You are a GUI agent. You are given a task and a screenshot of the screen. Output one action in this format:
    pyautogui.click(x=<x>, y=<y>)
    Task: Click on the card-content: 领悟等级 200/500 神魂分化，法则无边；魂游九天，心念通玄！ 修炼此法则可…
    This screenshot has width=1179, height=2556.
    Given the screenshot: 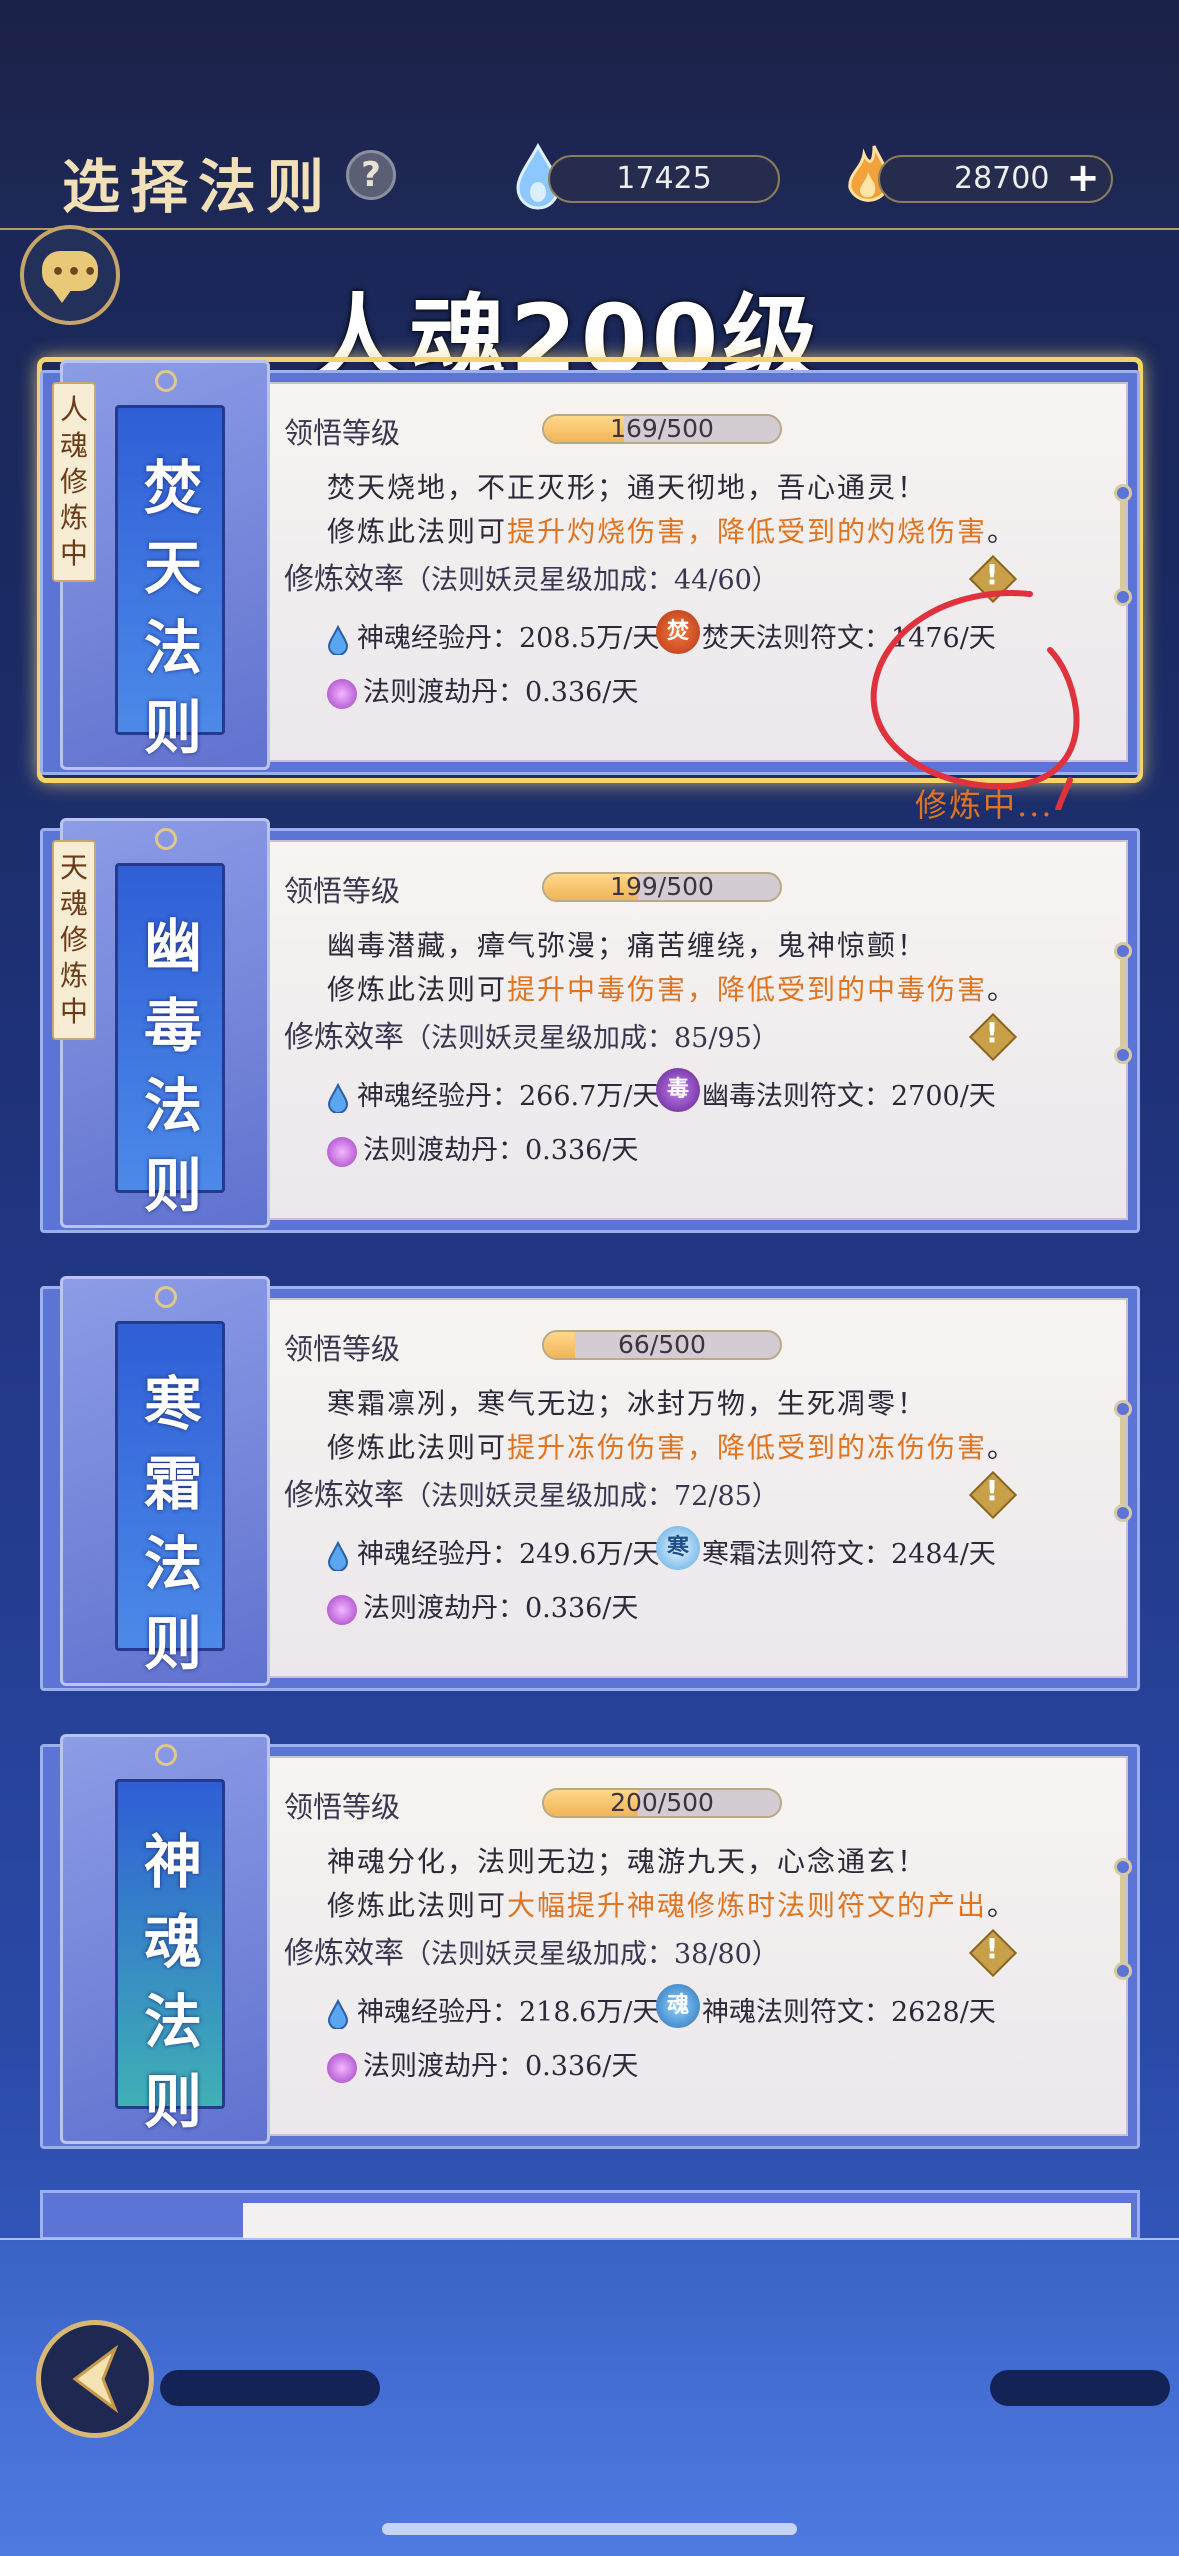 What is the action you would take?
    pyautogui.click(x=684, y=1946)
    